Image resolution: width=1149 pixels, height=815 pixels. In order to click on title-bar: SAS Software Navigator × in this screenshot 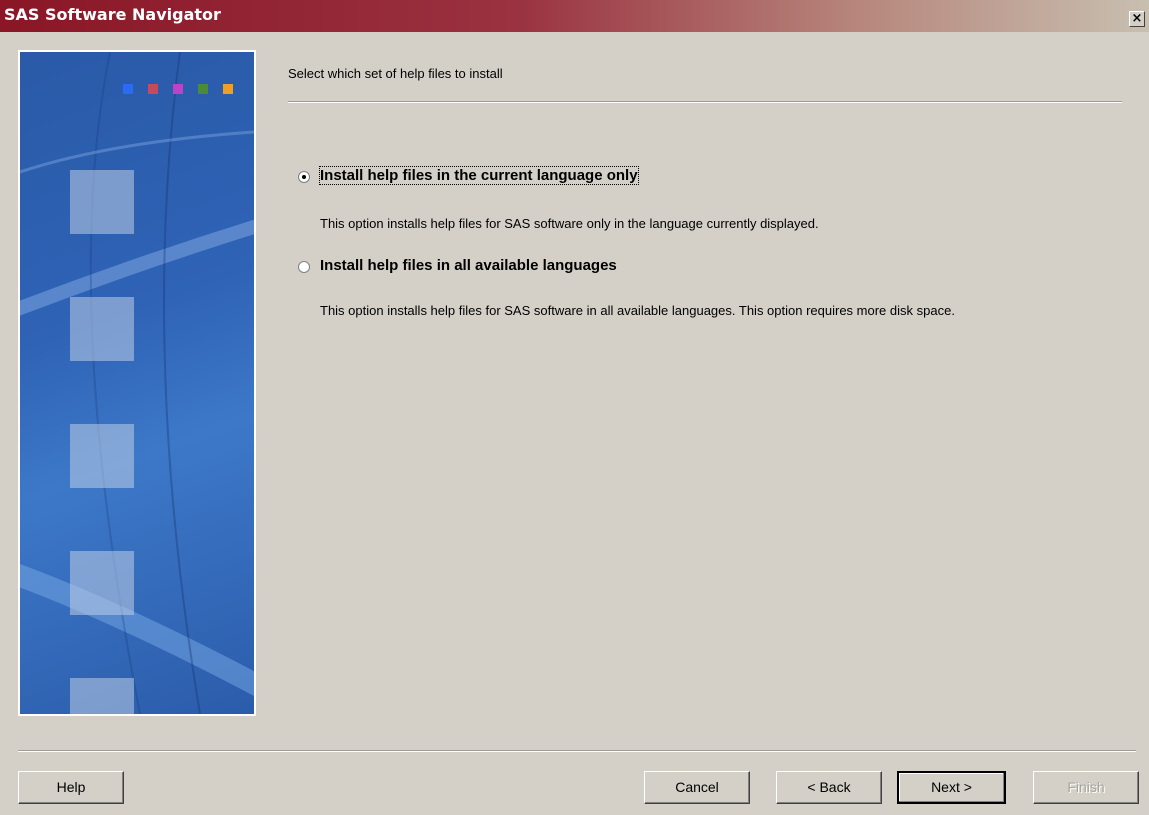, I will do `click(574, 16)`.